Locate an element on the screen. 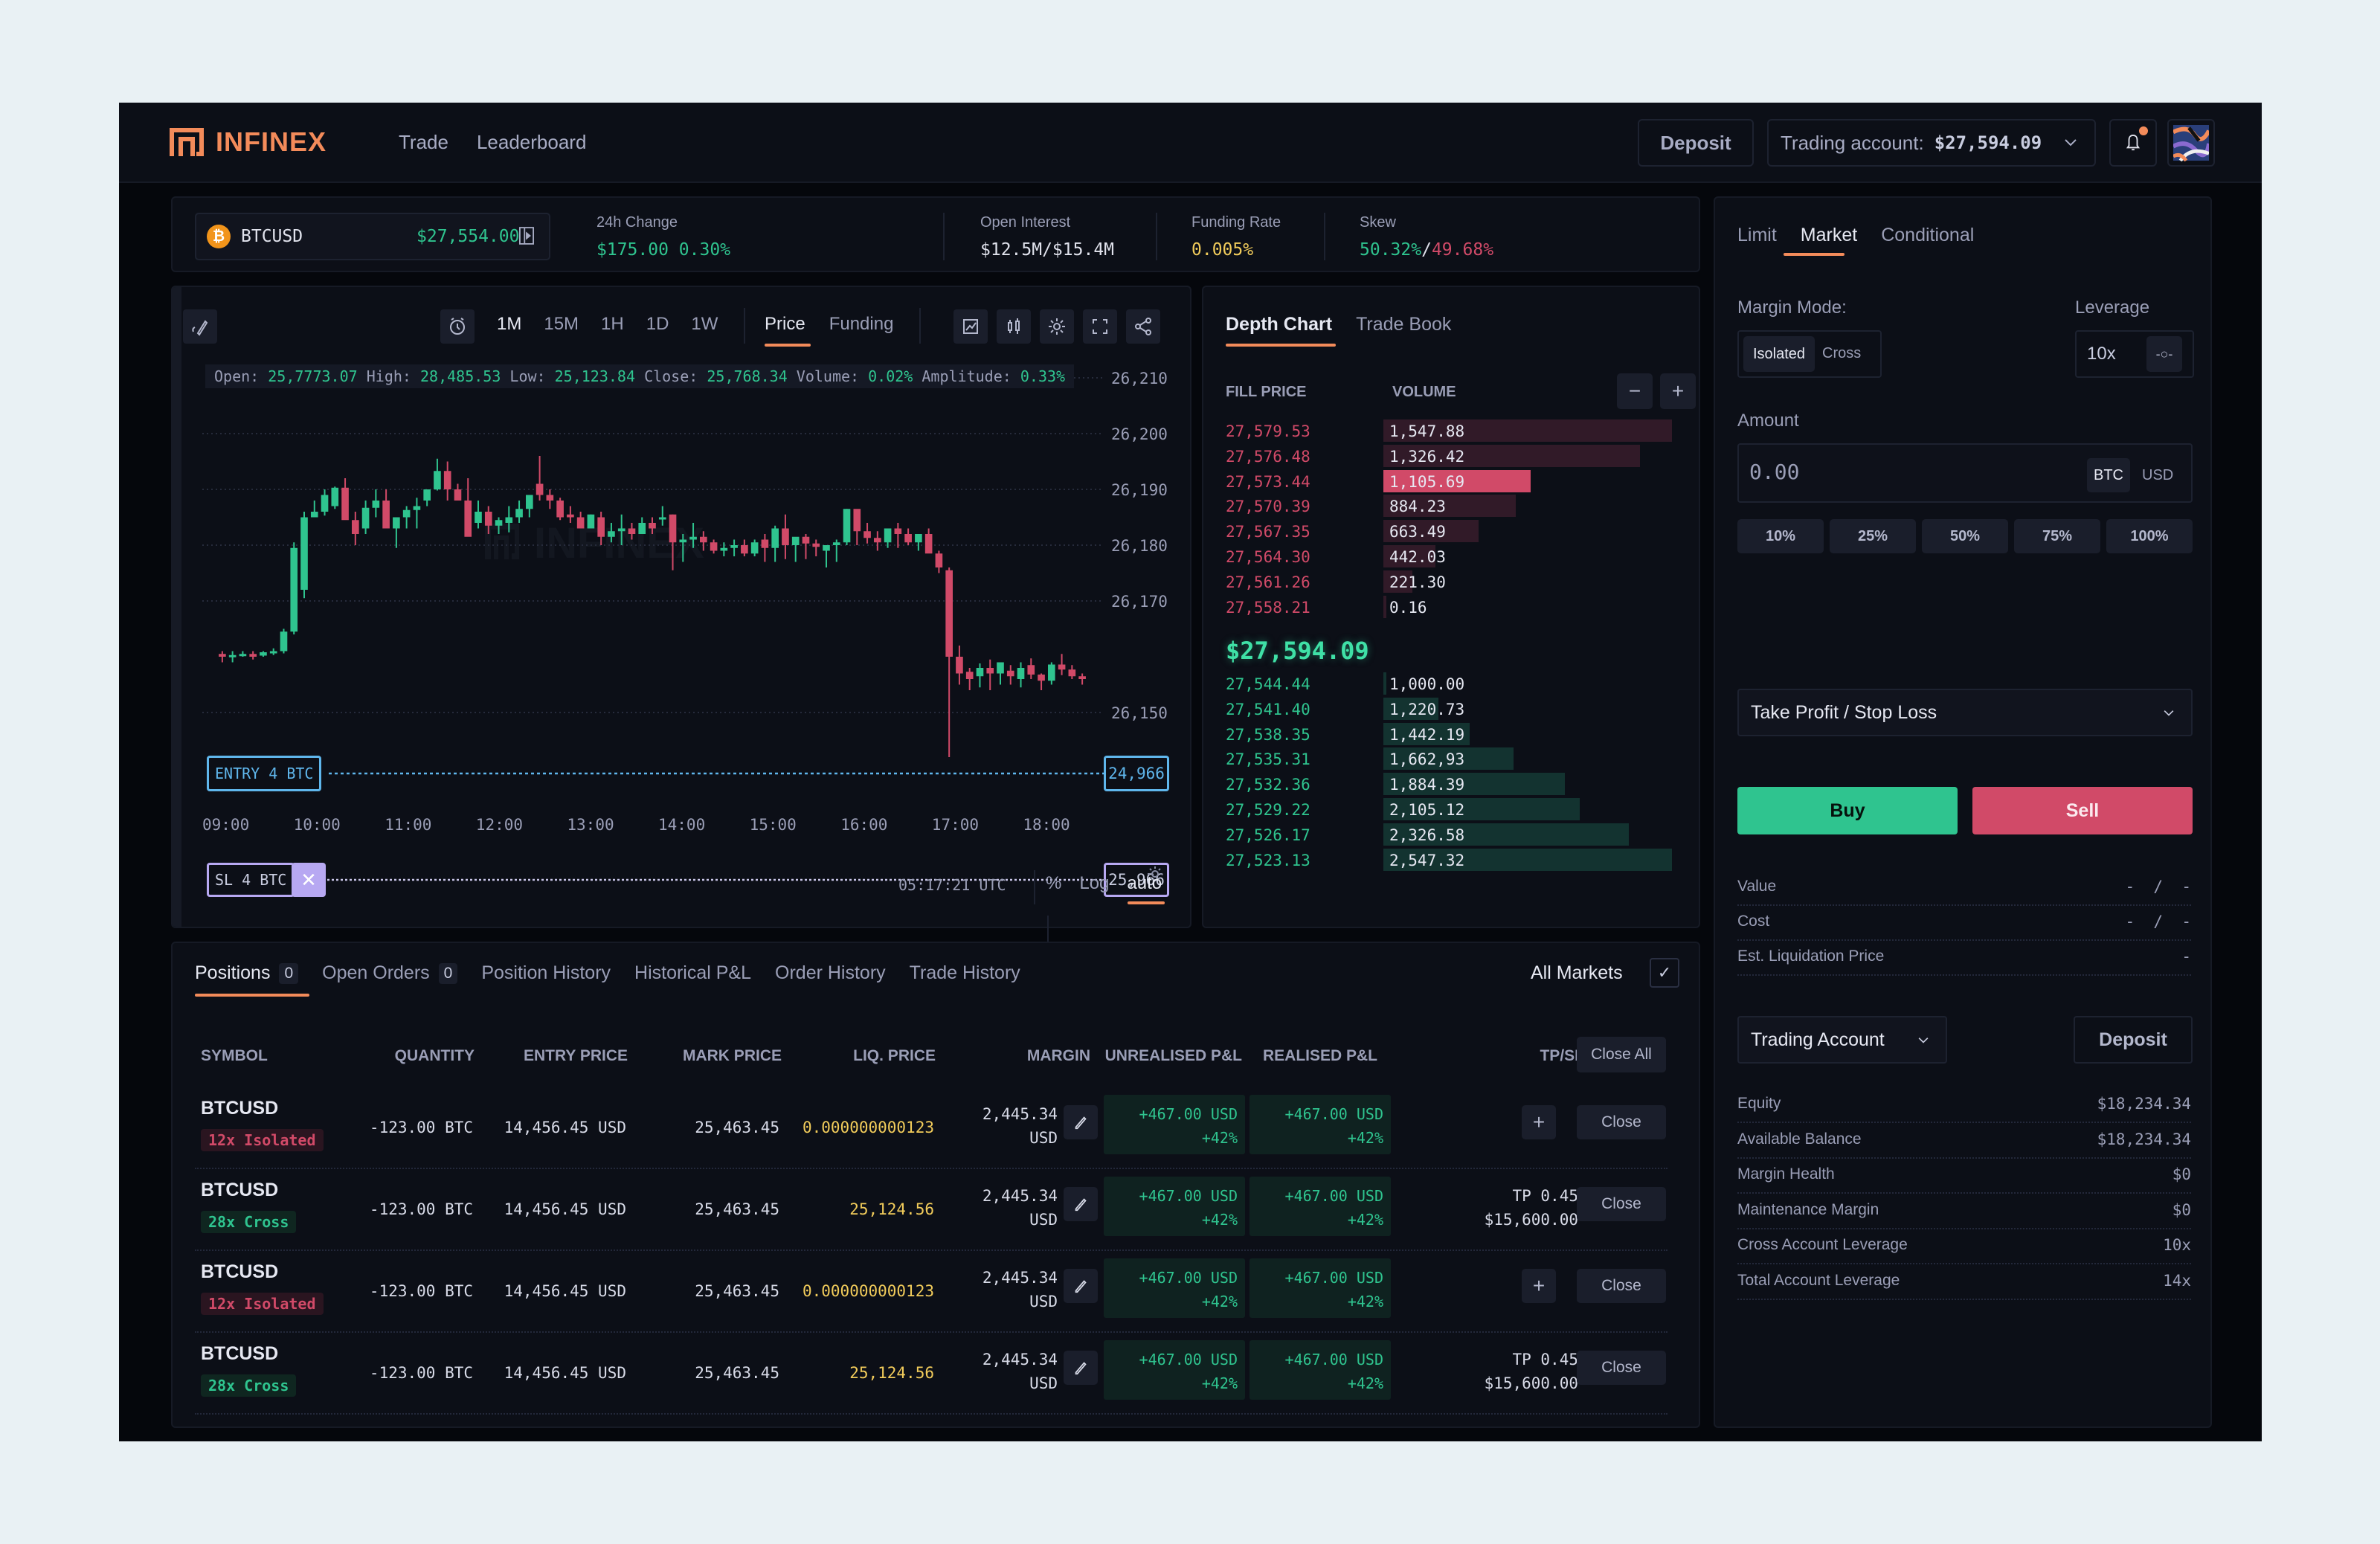  amount-input: 0.00 BTC USD is located at coordinates (1965, 473).